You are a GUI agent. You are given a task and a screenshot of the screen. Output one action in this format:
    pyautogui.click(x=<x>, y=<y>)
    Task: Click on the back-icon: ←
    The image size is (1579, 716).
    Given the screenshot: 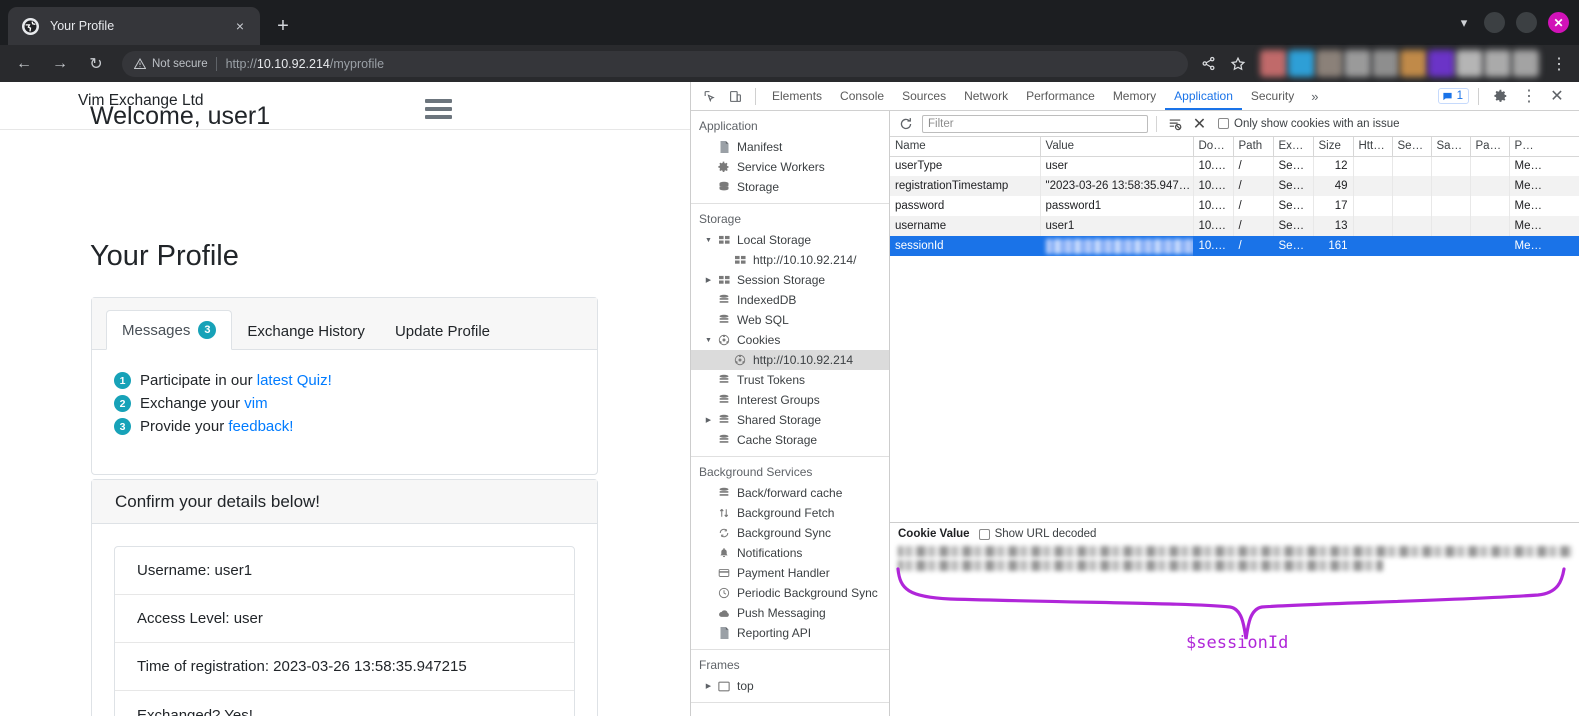 What is the action you would take?
    pyautogui.click(x=24, y=64)
    